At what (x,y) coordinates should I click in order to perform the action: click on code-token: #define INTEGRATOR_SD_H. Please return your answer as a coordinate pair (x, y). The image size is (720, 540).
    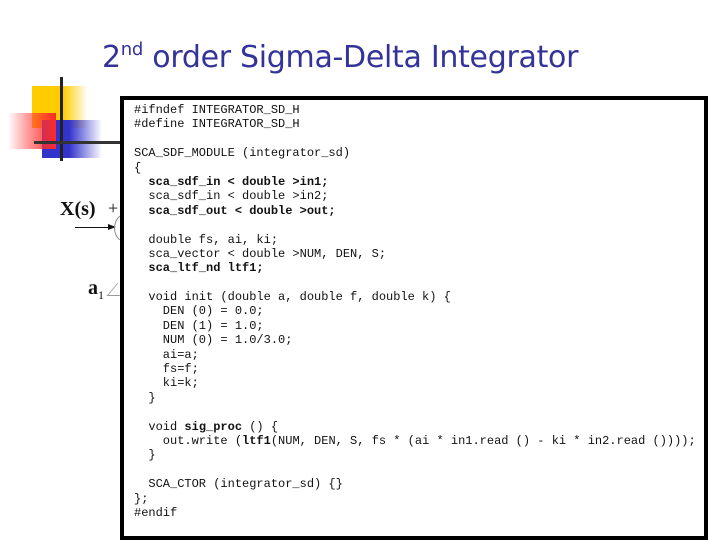
    Looking at the image, I should click on (217, 124).